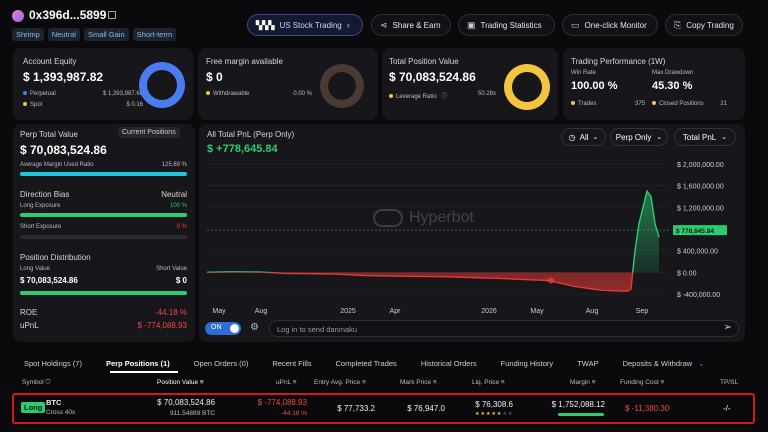  Describe the element at coordinates (178, 206) in the screenshot. I see `long-exposure-value: 100 %` at that location.